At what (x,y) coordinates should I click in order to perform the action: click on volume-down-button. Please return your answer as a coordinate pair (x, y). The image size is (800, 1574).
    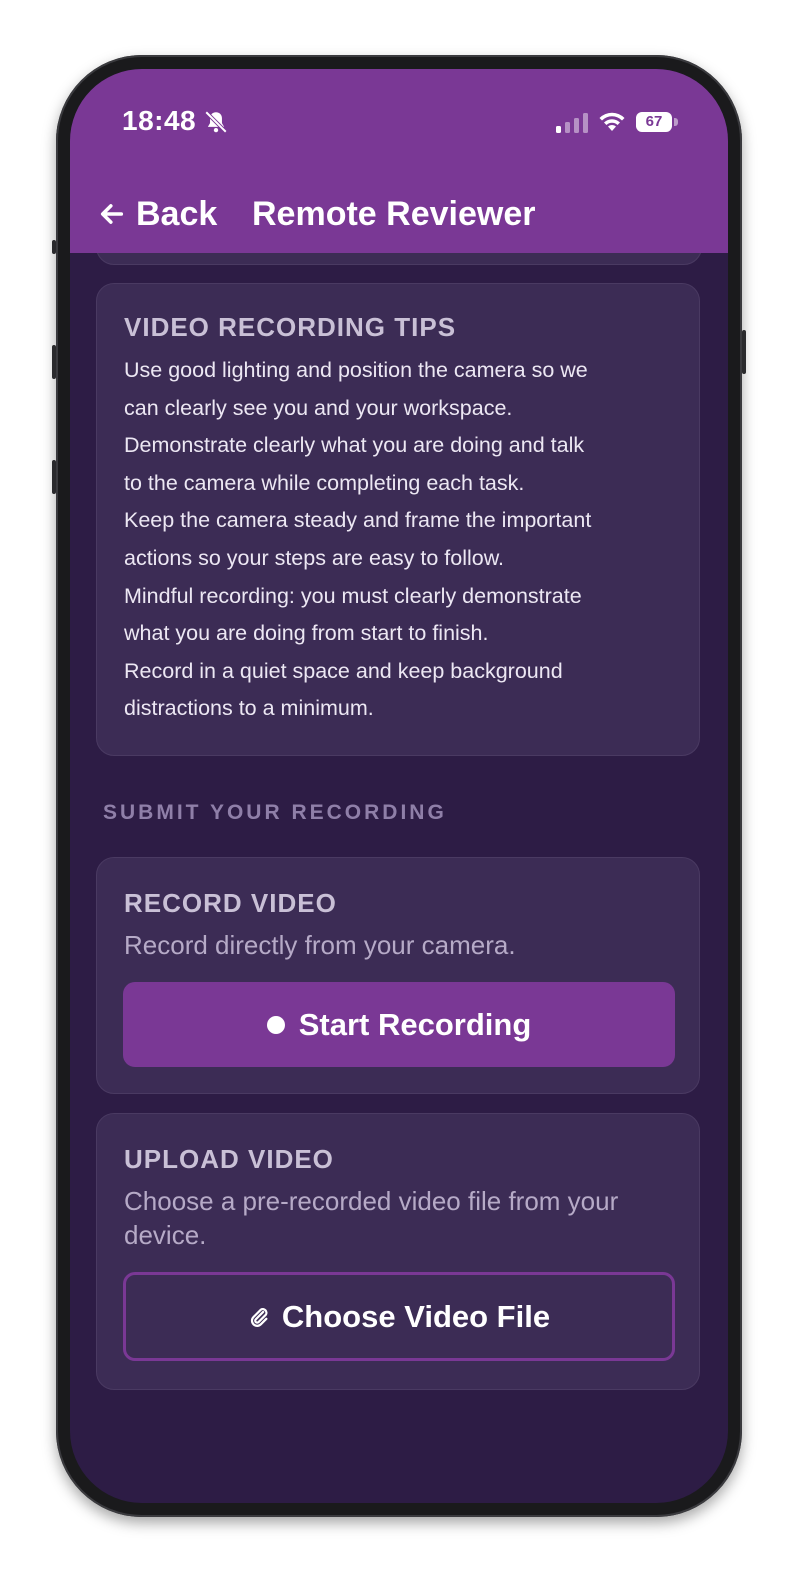
    Looking at the image, I should click on (54, 477).